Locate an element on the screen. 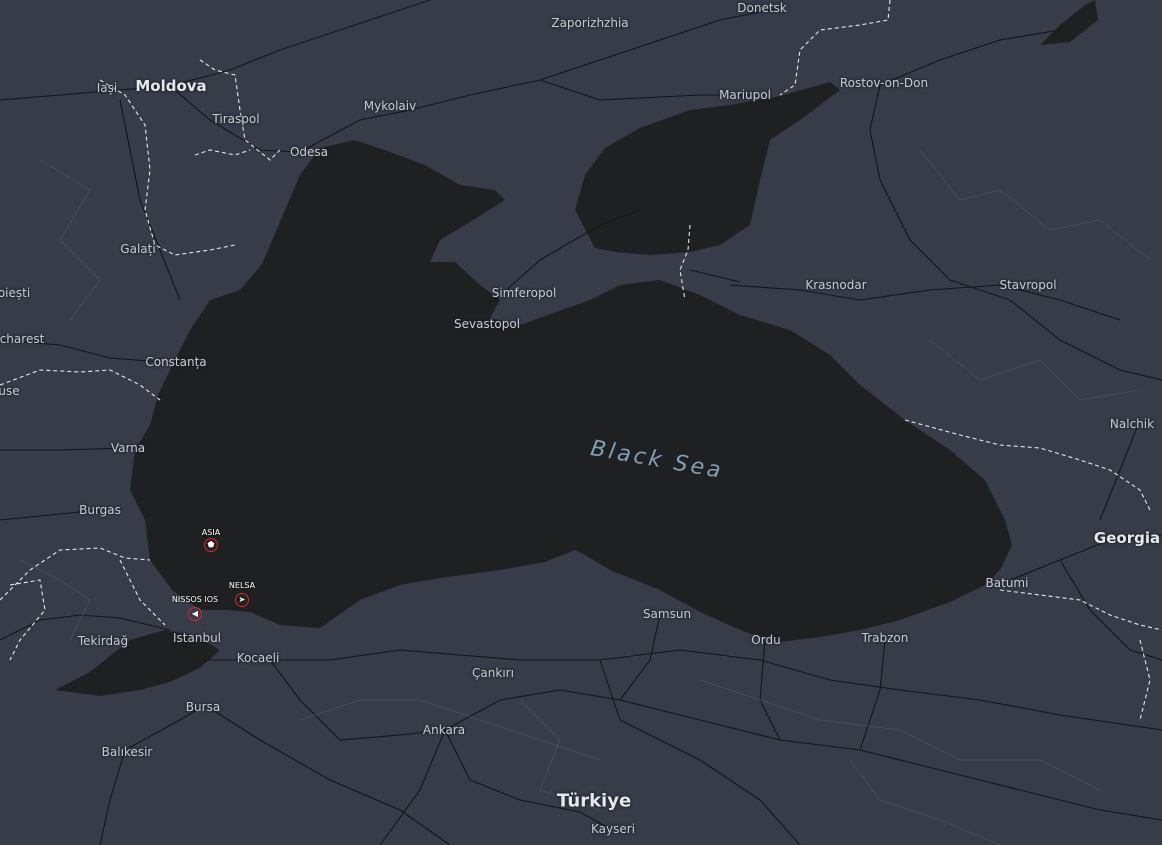 This screenshot has height=845, width=1162. ship-icon: ◀ is located at coordinates (195, 613).